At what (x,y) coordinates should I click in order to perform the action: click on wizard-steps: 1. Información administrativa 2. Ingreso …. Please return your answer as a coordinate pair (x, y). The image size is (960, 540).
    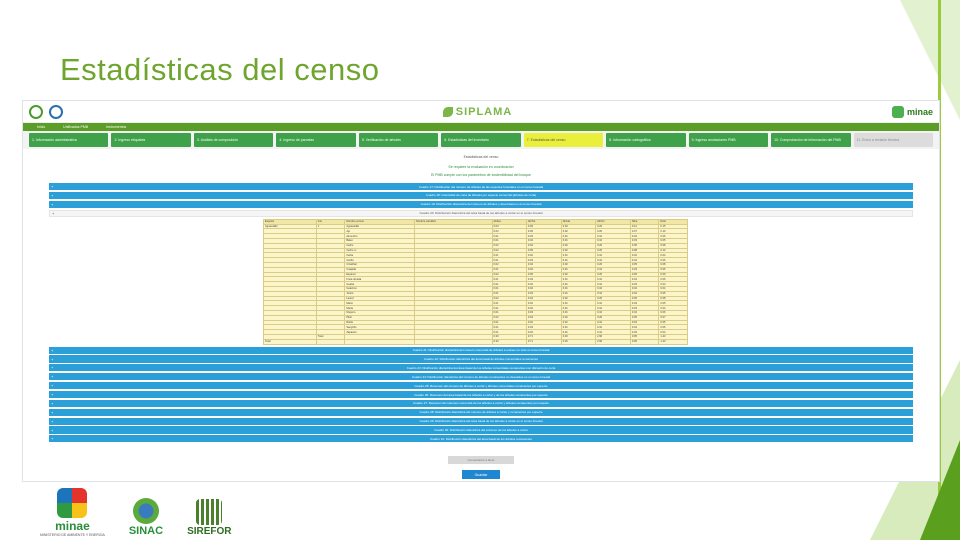
    Looking at the image, I should click on (481, 140).